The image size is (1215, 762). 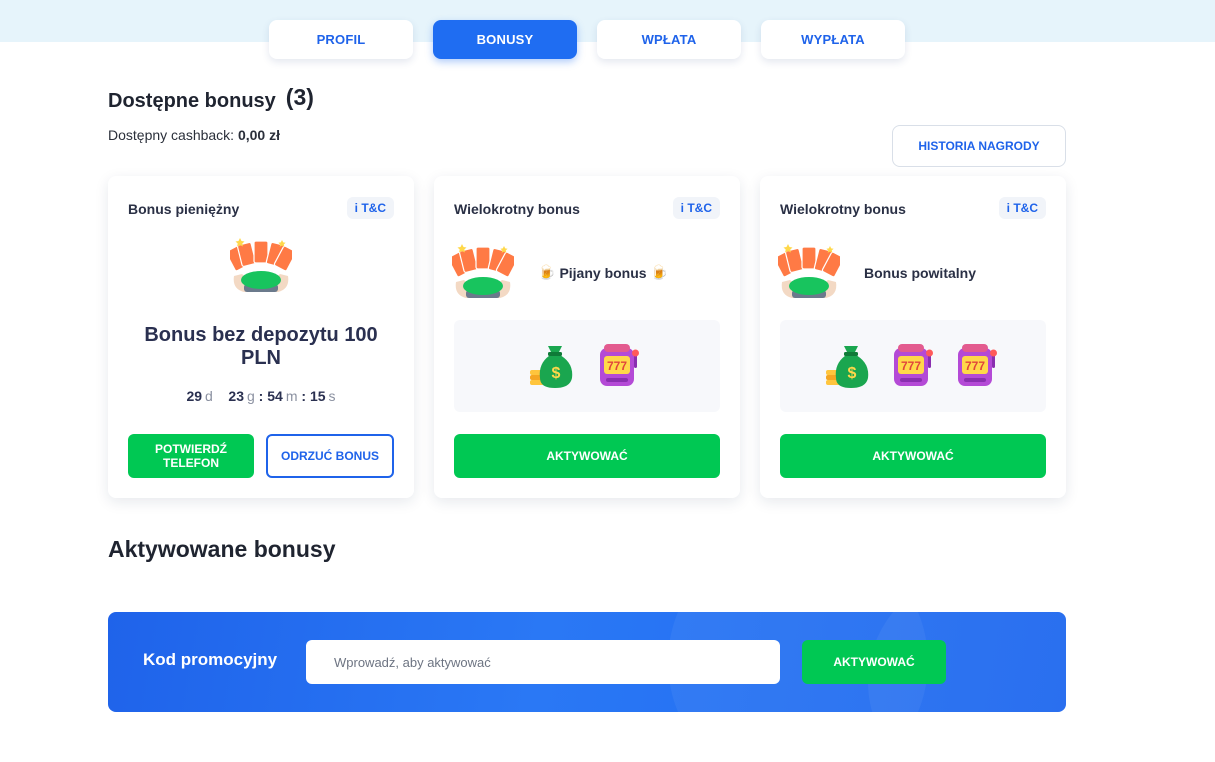 I want to click on reward-history-button: HISTORIA NAGRODY, so click(x=979, y=146).